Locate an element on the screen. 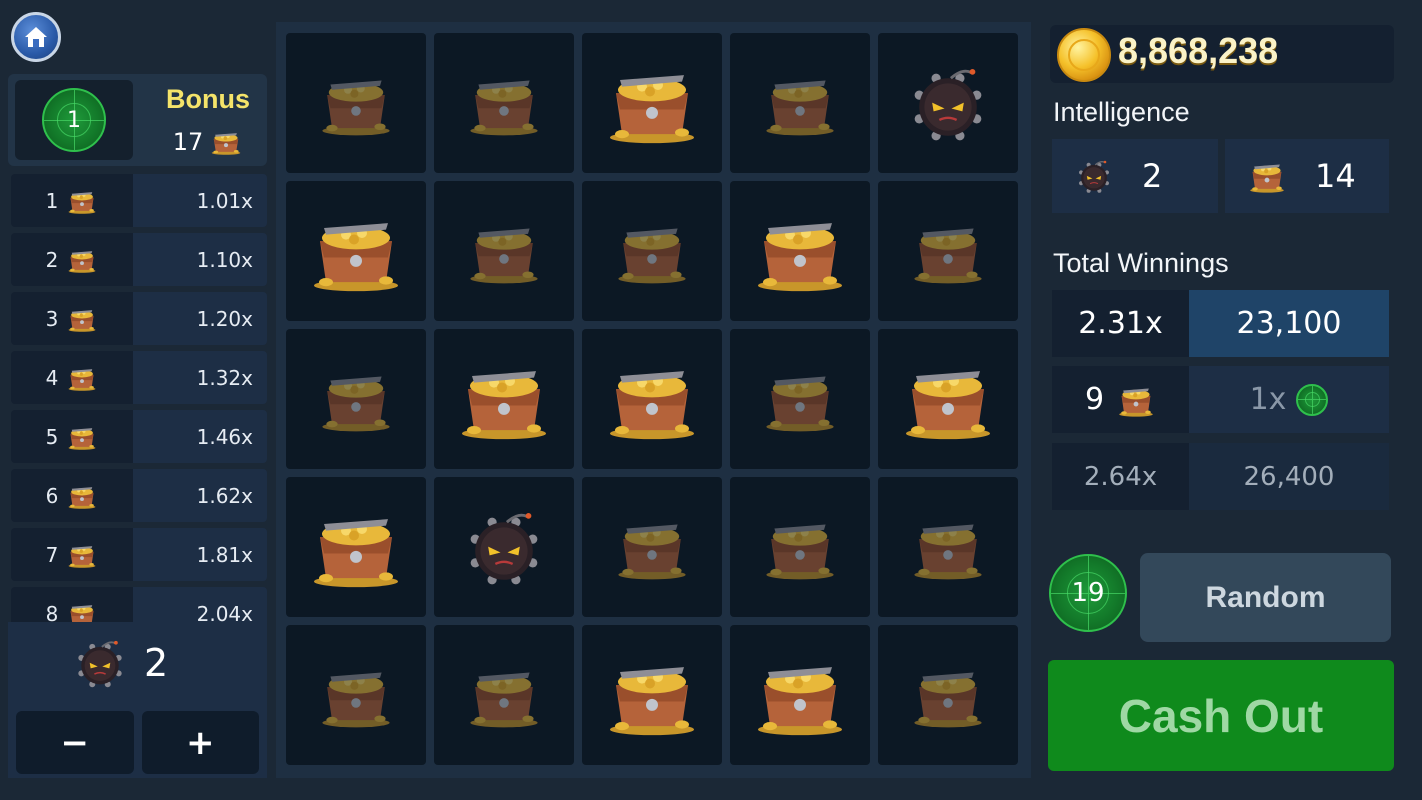 Image resolution: width=1422 pixels, height=800 pixels. bonus-panel: 1 Bonus 17 is located at coordinates (137, 120).